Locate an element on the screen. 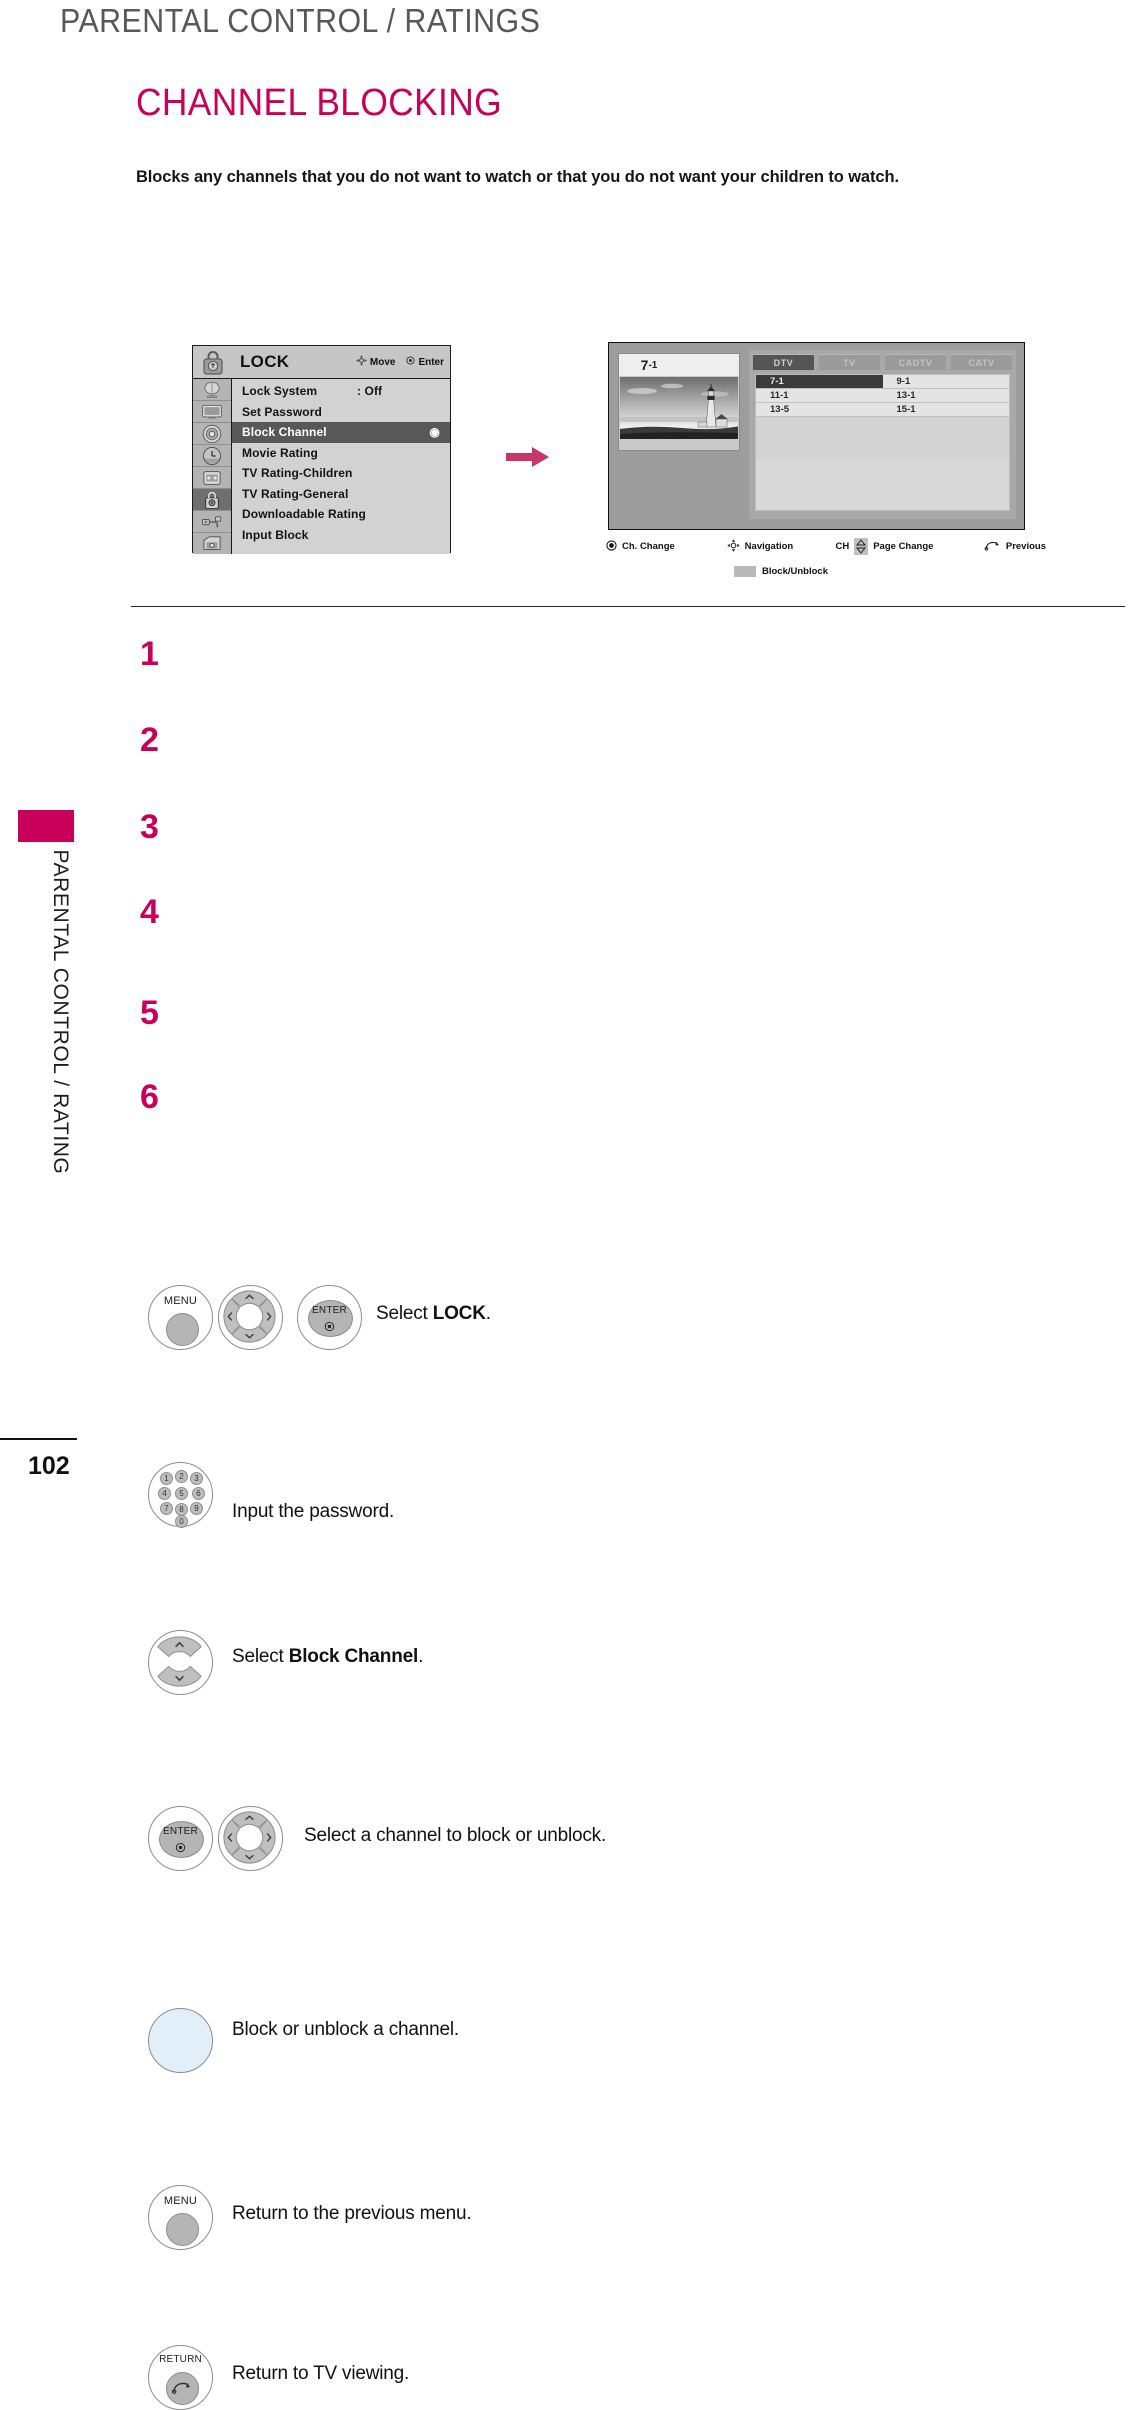 The width and height of the screenshot is (1137, 2410). channel-cell: 13-5 is located at coordinates (819, 410).